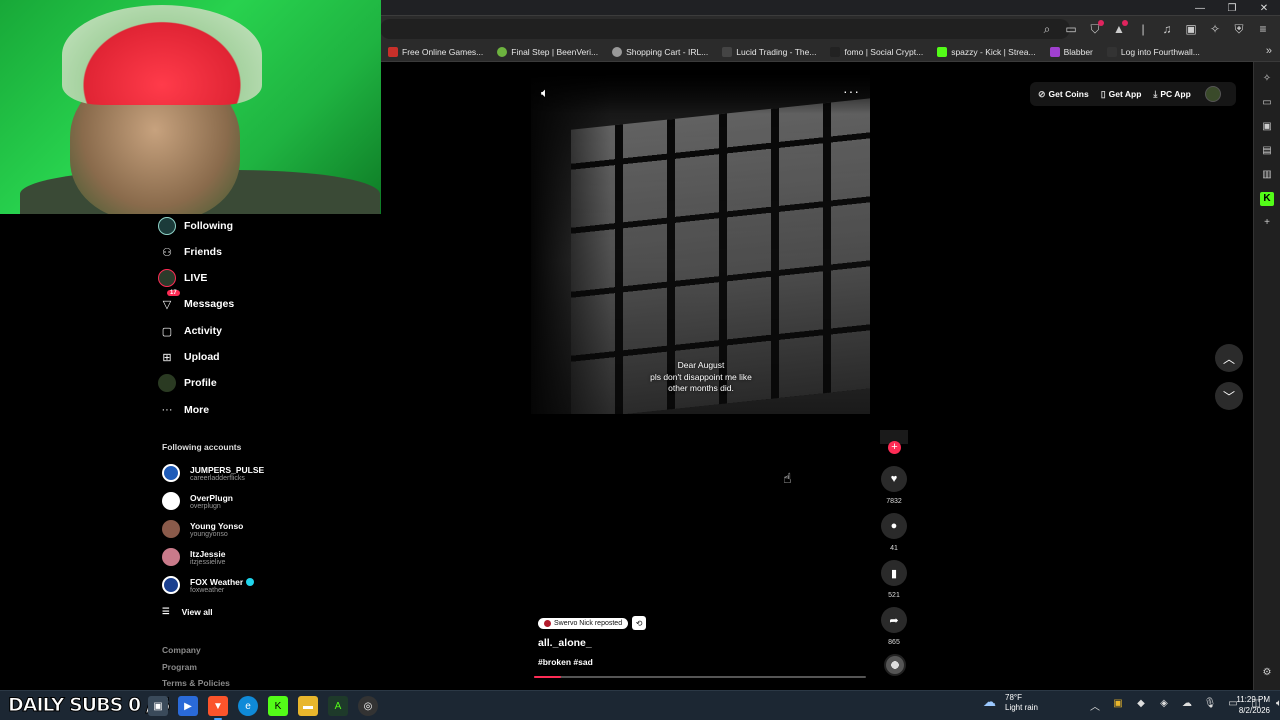 The image size is (1280, 720). I want to click on weather-widget: ☁ 78°F Light rain, so click(1010, 703).